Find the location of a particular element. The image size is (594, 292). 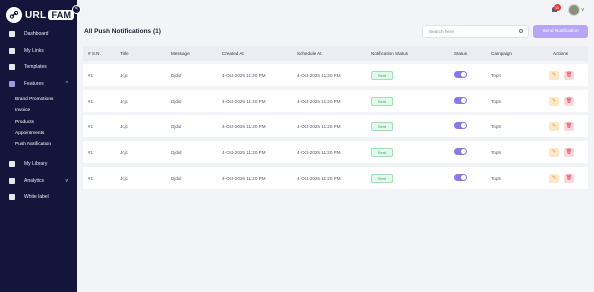

analytics-icon is located at coordinates (12, 180).